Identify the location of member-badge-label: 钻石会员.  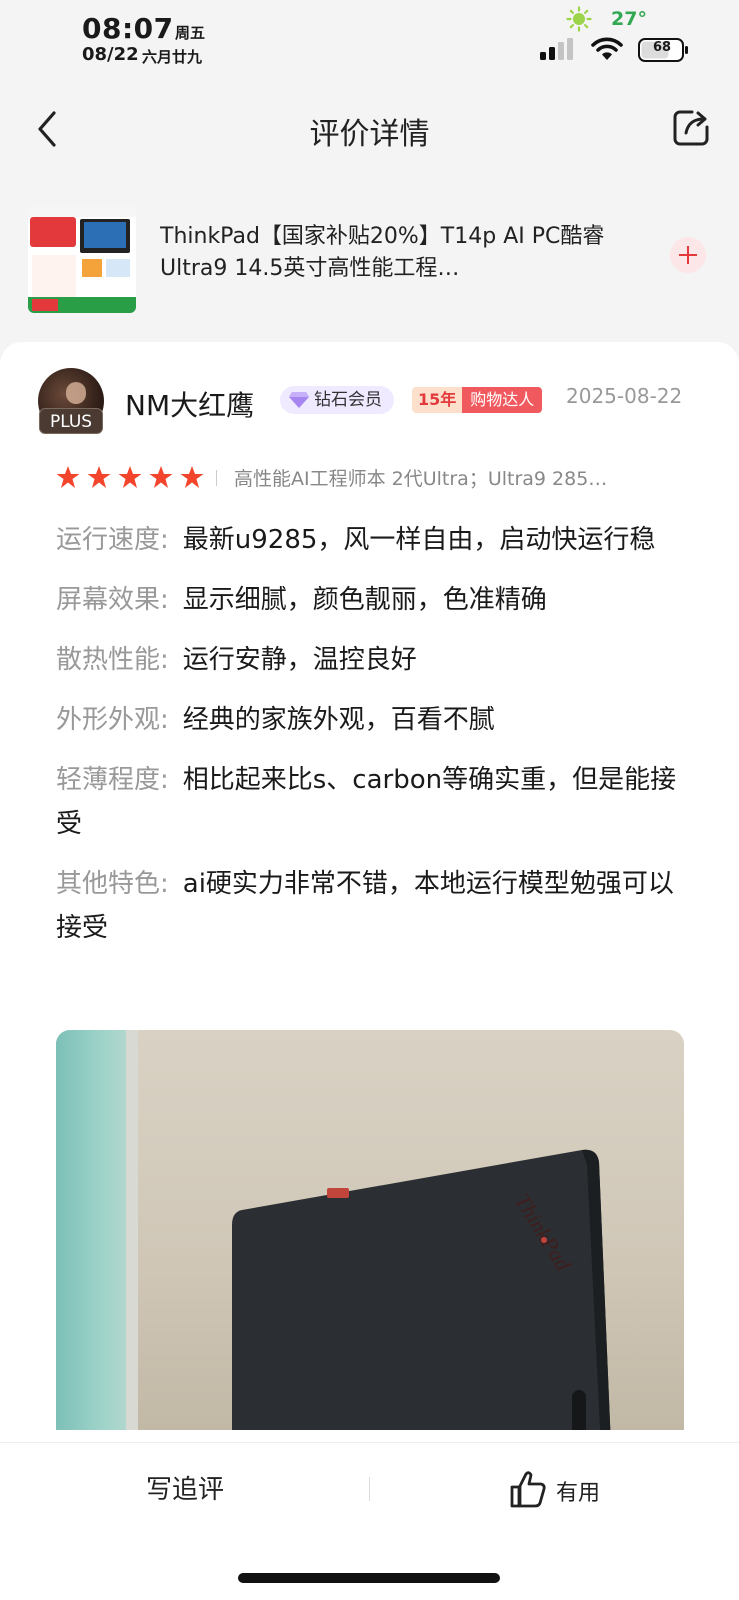
(348, 400).